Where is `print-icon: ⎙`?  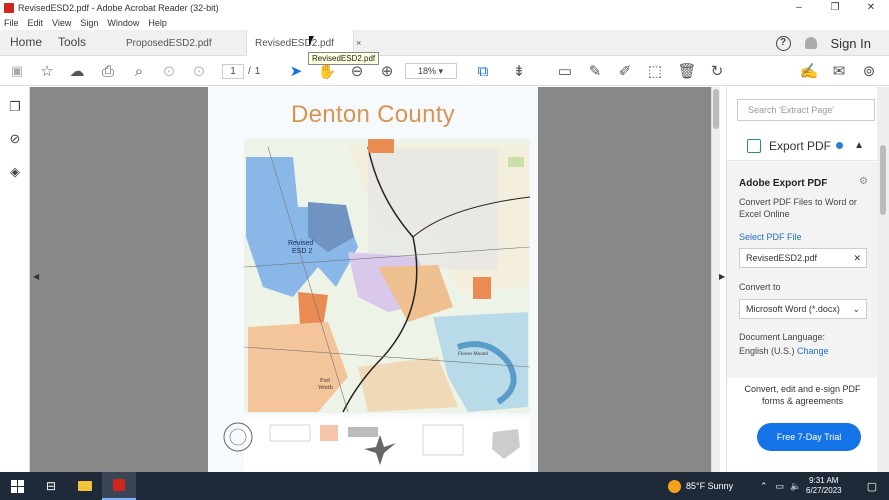
print-icon: ⎙ is located at coordinates (108, 71).